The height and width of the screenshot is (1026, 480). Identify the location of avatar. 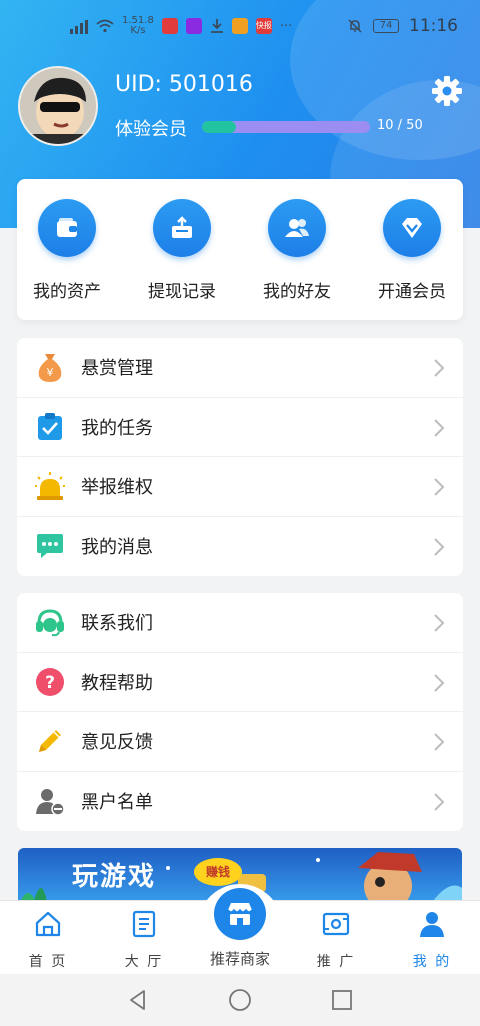
(58, 106).